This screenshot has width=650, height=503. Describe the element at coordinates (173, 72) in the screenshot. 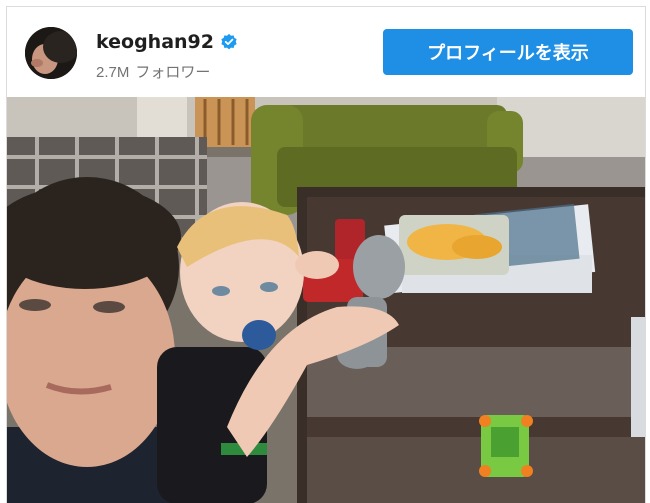

I see `follower-label: フォロワー` at that location.